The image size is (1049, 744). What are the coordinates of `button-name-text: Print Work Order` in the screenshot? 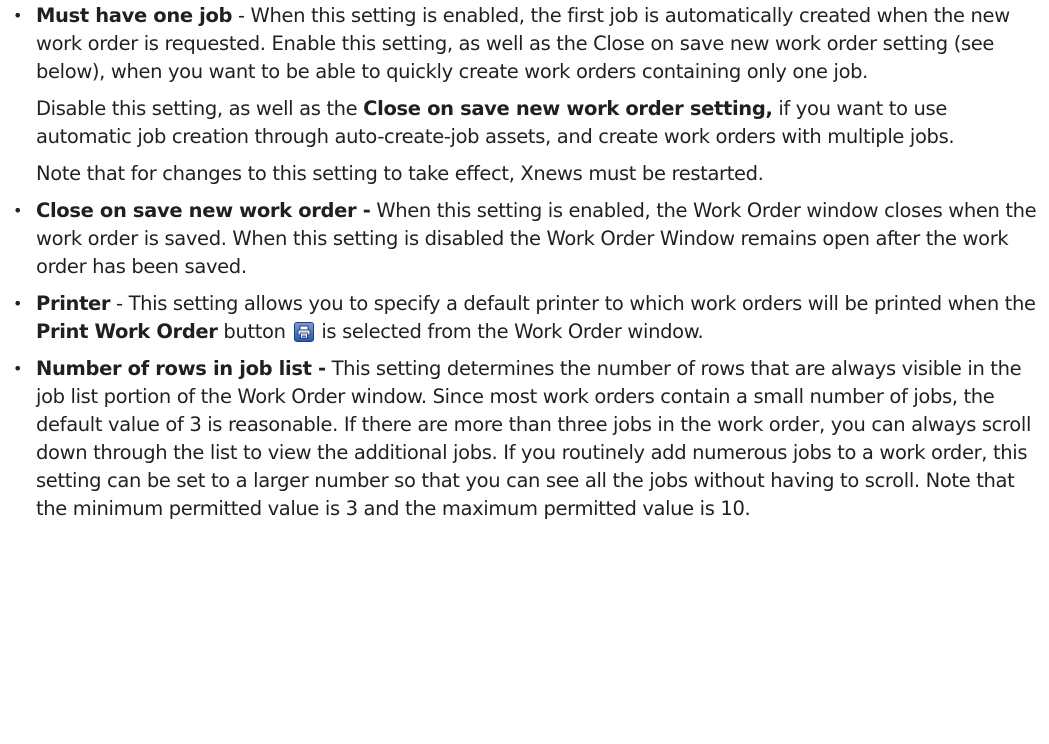 It's located at (127, 331).